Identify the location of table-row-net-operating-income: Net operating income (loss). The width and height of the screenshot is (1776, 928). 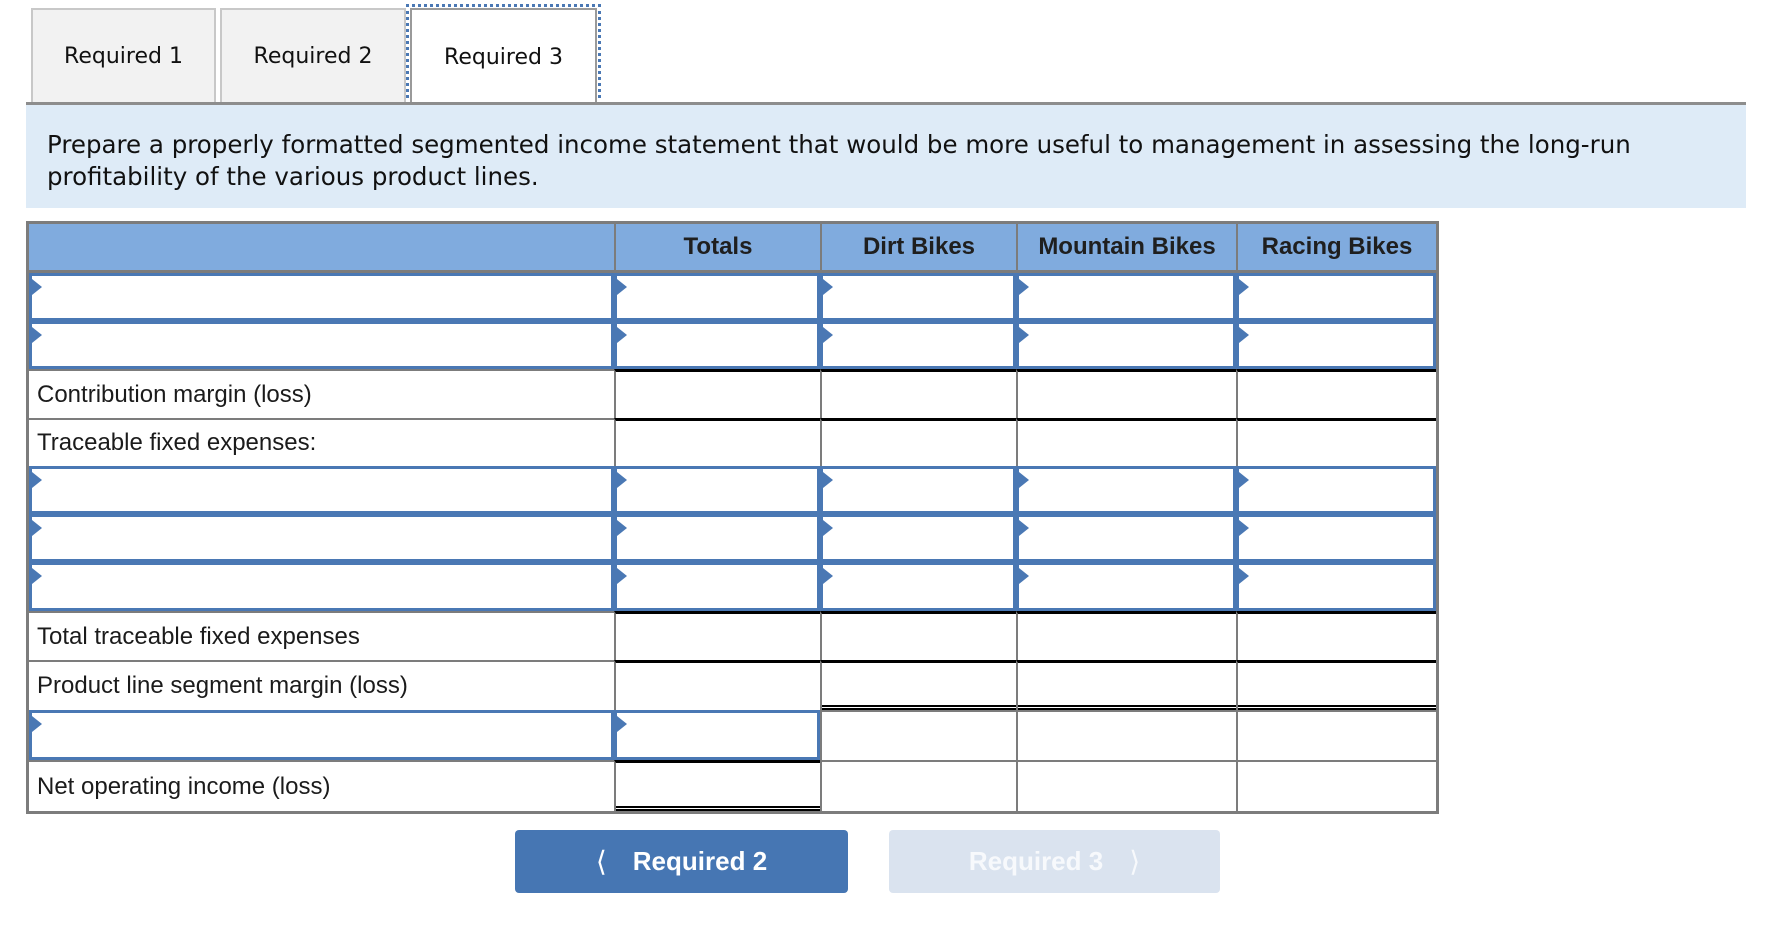
(732, 785).